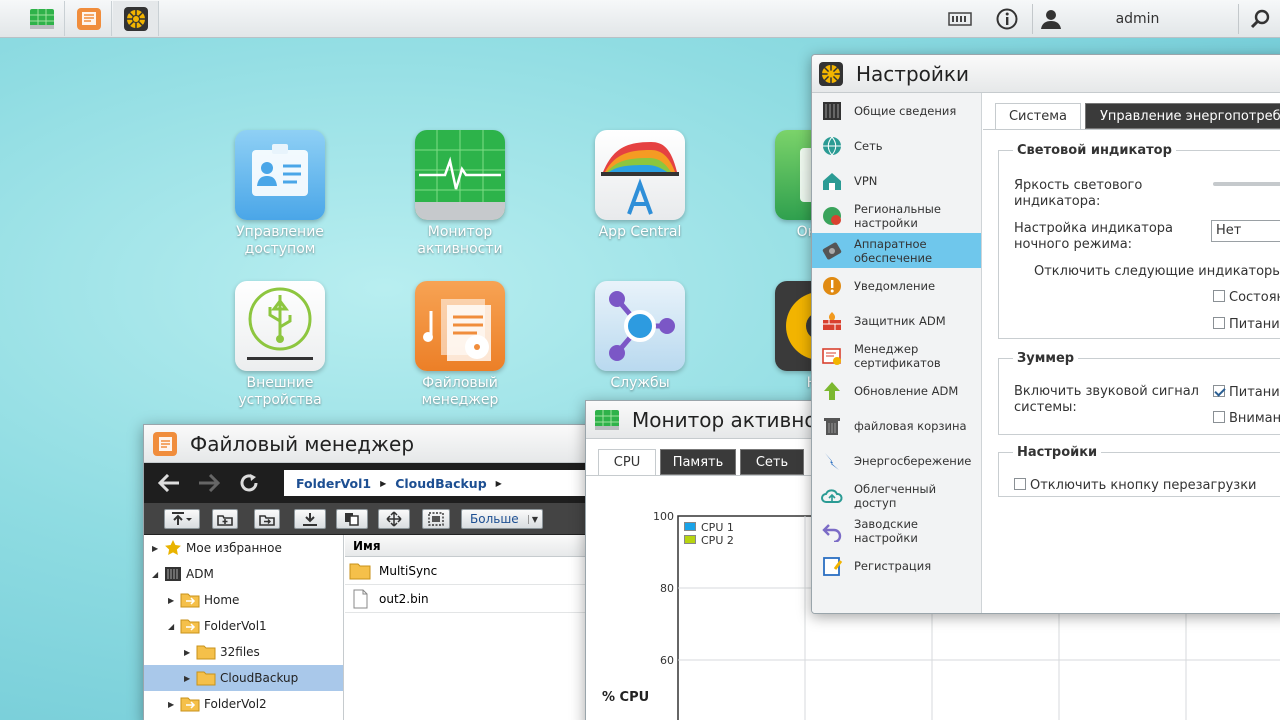  What do you see at coordinates (243, 574) in the screenshot?
I see `tree-item-adm: ◢ ADM` at bounding box center [243, 574].